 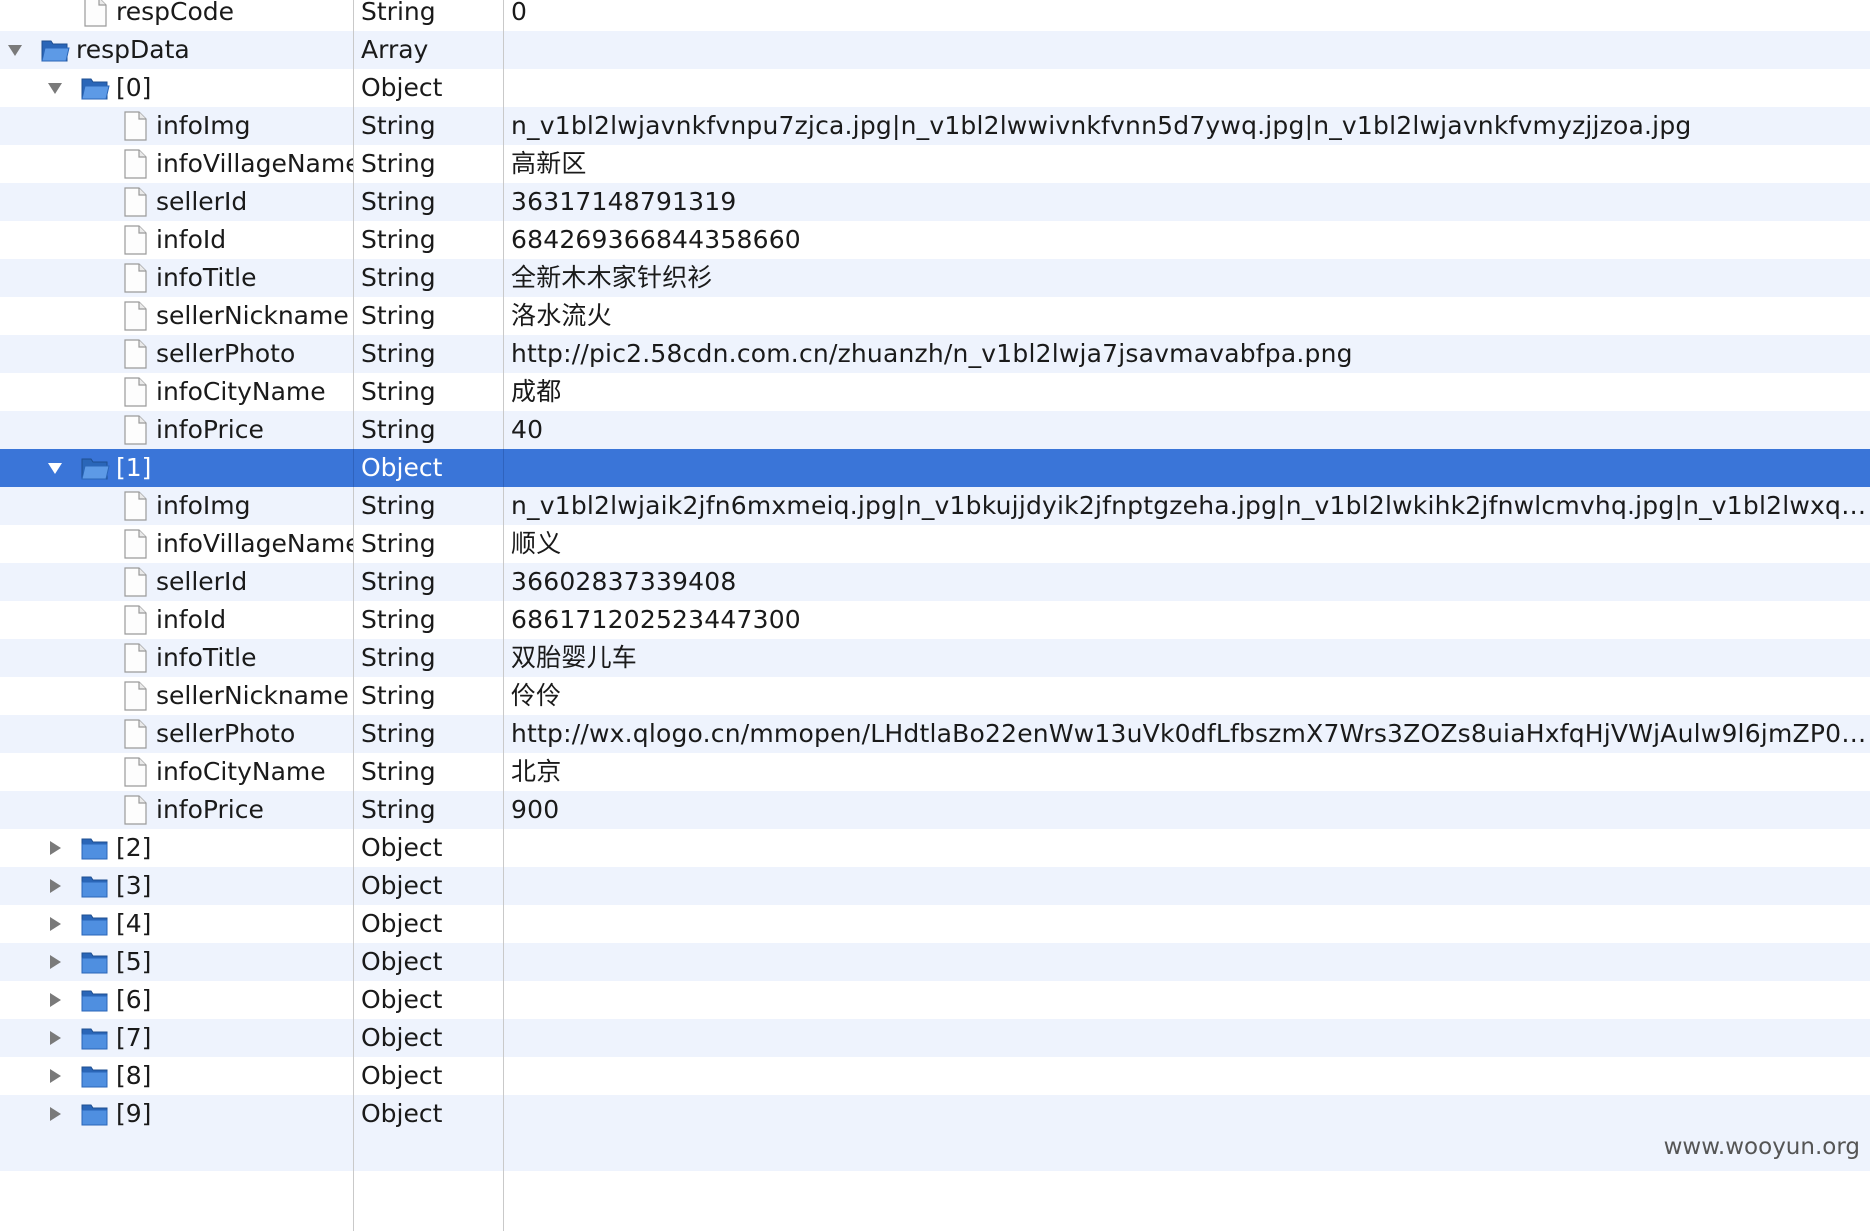 What do you see at coordinates (935, 468) in the screenshot?
I see `tree-node-row: [1] Object` at bounding box center [935, 468].